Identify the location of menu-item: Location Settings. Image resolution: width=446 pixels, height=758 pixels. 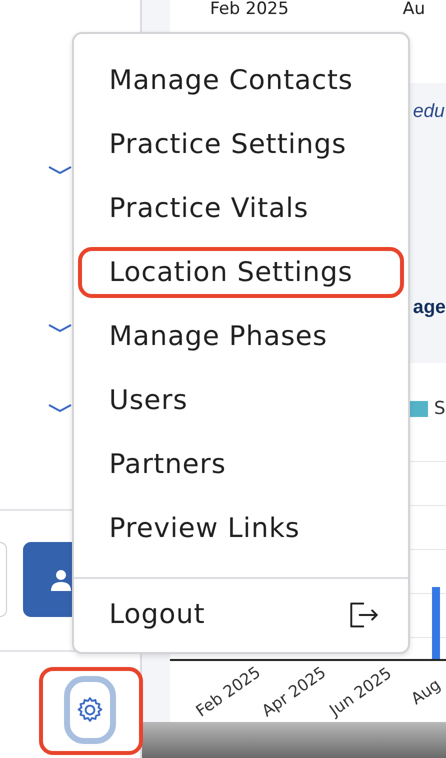
(241, 272).